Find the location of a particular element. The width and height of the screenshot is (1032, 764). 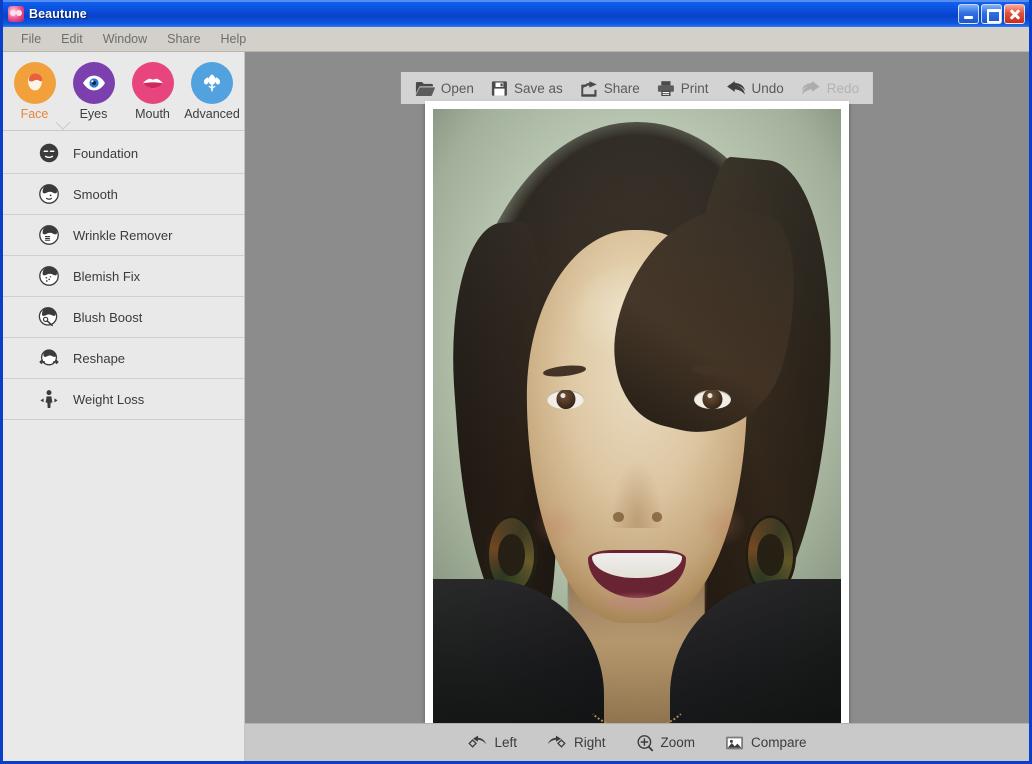

category-tab-mouth-label: Mouth is located at coordinates (152, 114).